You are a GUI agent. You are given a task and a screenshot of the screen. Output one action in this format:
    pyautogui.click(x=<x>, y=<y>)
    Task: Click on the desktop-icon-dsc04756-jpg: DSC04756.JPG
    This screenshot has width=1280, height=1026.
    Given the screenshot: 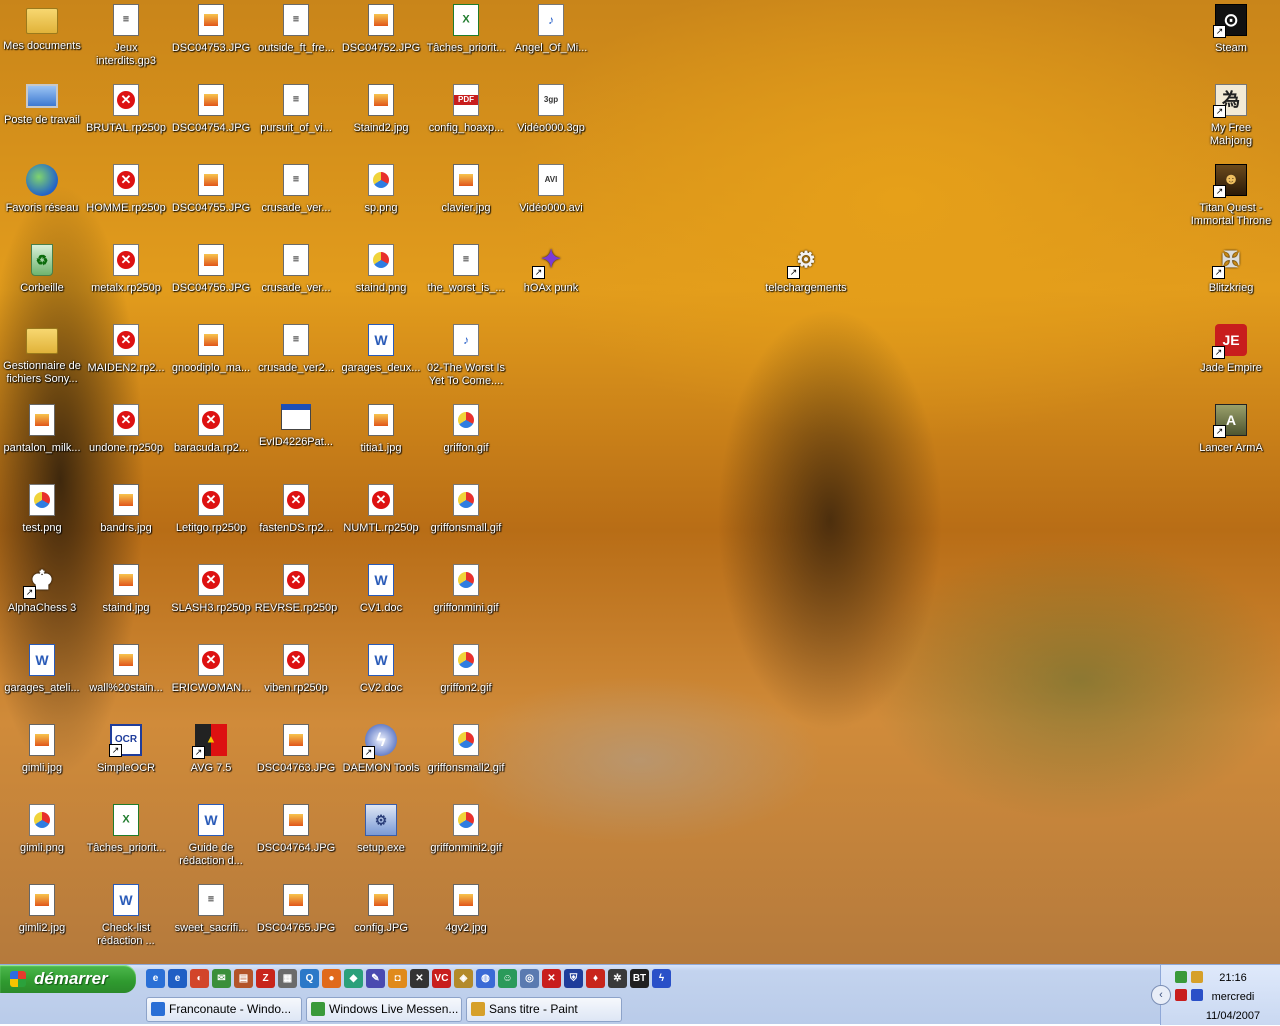 What is the action you would take?
    pyautogui.click(x=211, y=269)
    